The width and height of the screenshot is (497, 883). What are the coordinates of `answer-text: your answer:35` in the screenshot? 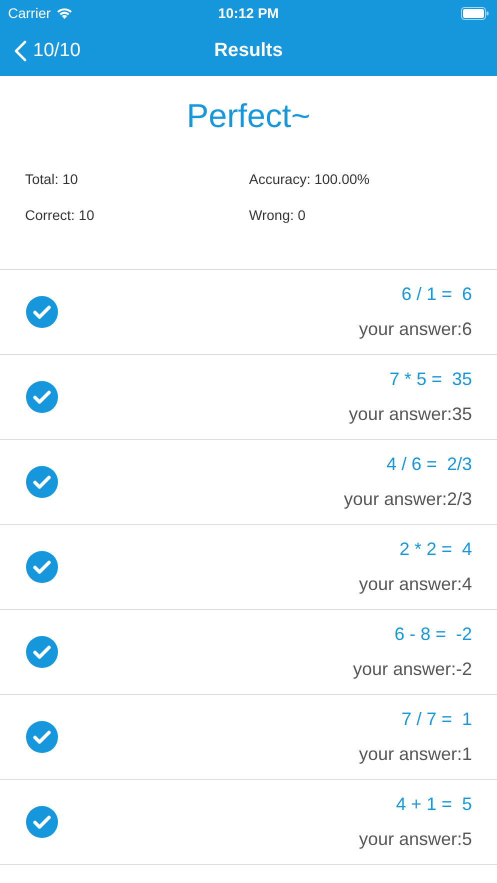 It's located at (410, 414).